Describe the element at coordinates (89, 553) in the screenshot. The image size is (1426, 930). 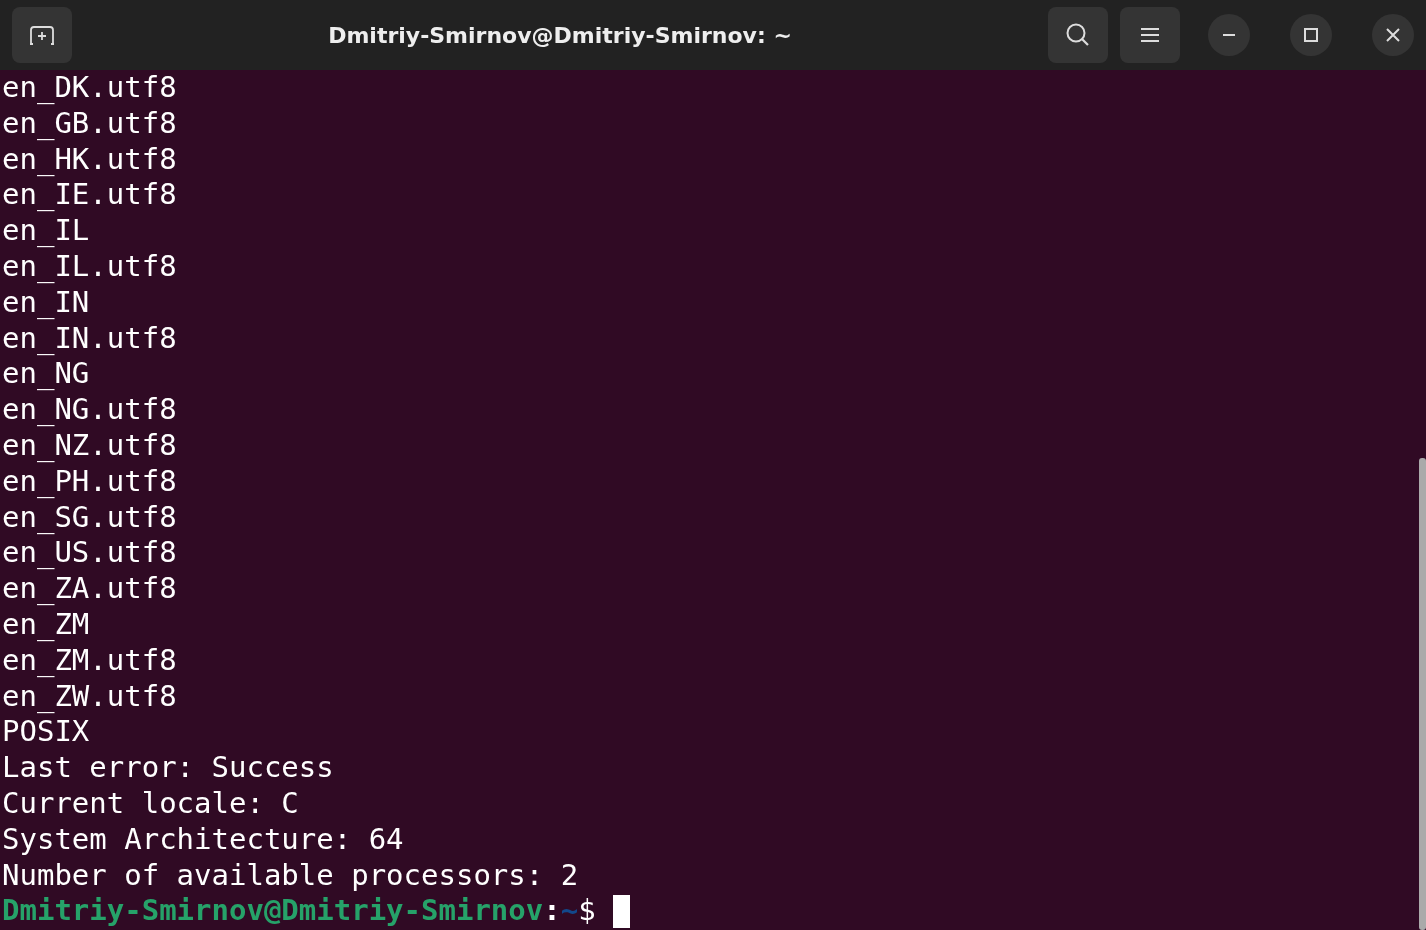
I see `terminal-output-line: en_US.utf8` at that location.